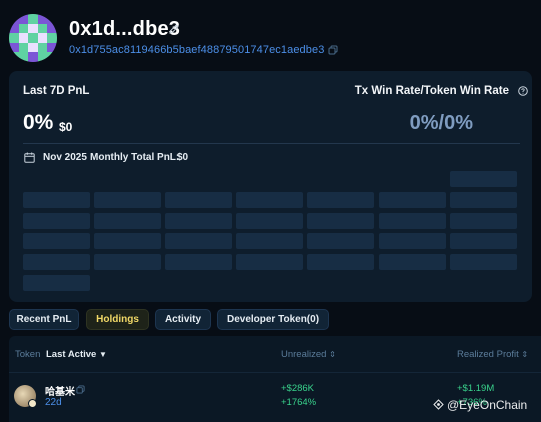 This screenshot has height=422, width=541. What do you see at coordinates (441, 123) in the screenshot?
I see `win-rate-value: 0%/0%` at bounding box center [441, 123].